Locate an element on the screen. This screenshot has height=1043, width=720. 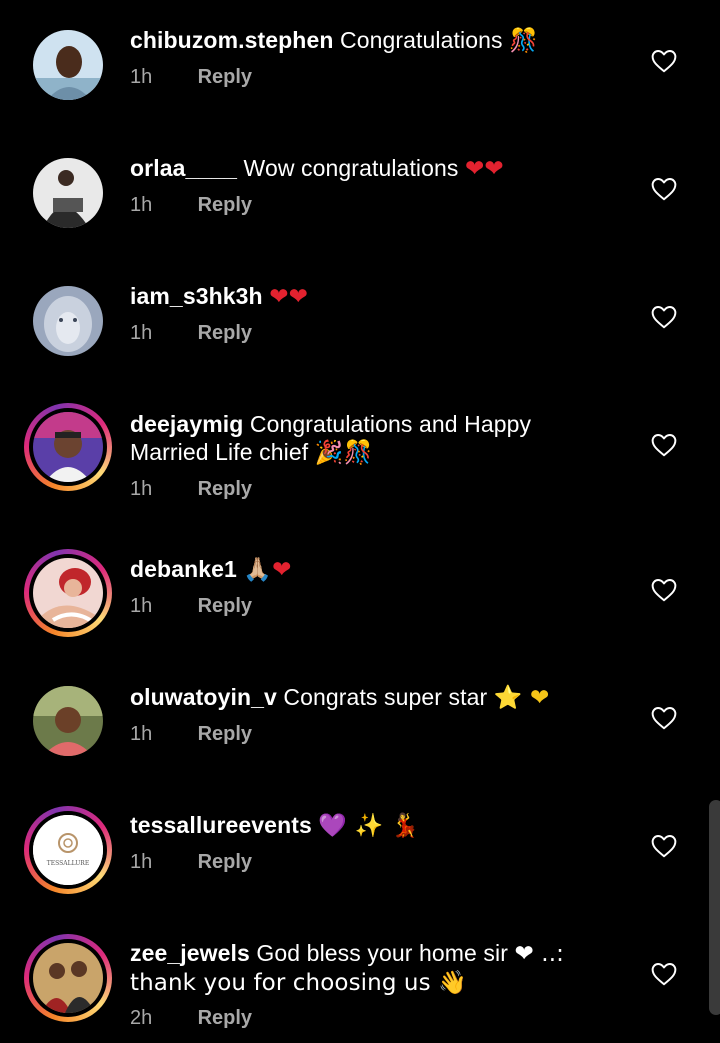
comment-username: tessallureevents is located at coordinates (221, 825).